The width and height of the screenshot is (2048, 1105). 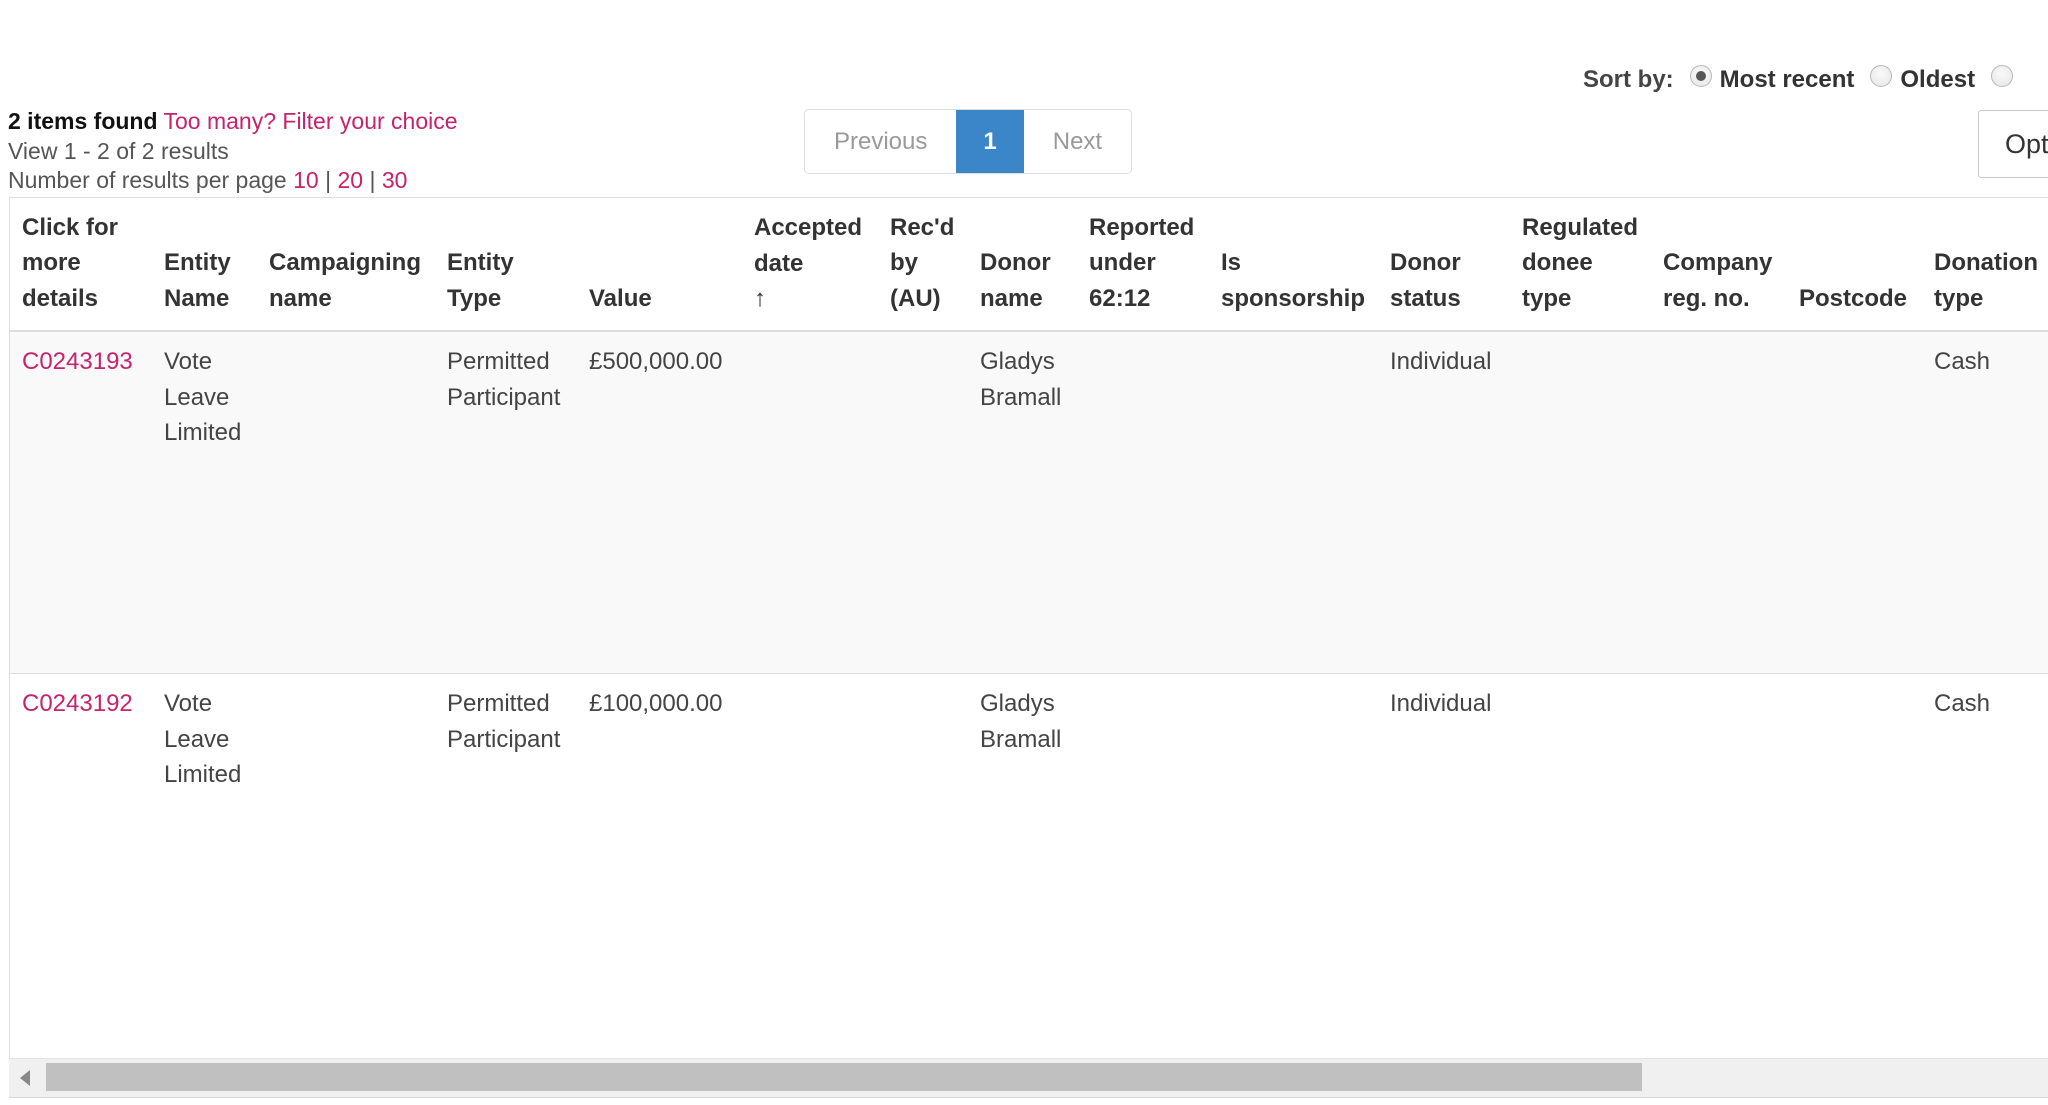 What do you see at coordinates (620, 299) in the screenshot?
I see `column-header-value: Value` at bounding box center [620, 299].